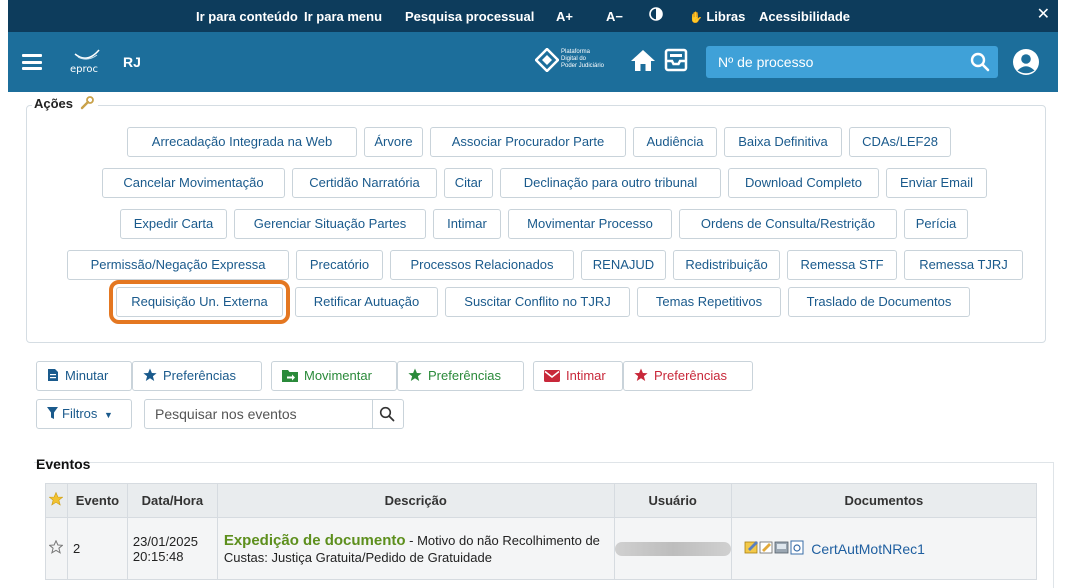 The image size is (1066, 588). I want to click on eventos-title: Eventos, so click(63, 464).